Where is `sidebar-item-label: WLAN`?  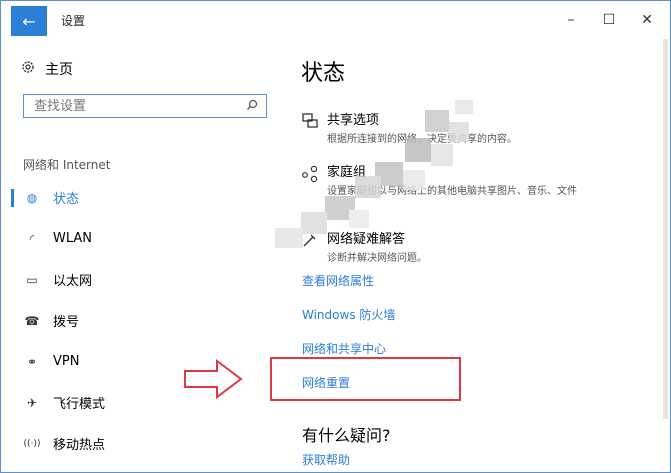
sidebar-item-label: WLAN is located at coordinates (73, 238).